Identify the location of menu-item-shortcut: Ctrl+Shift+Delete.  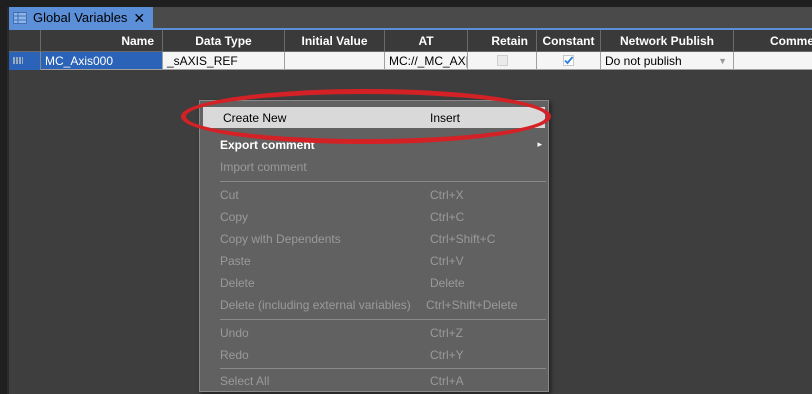
(472, 304).